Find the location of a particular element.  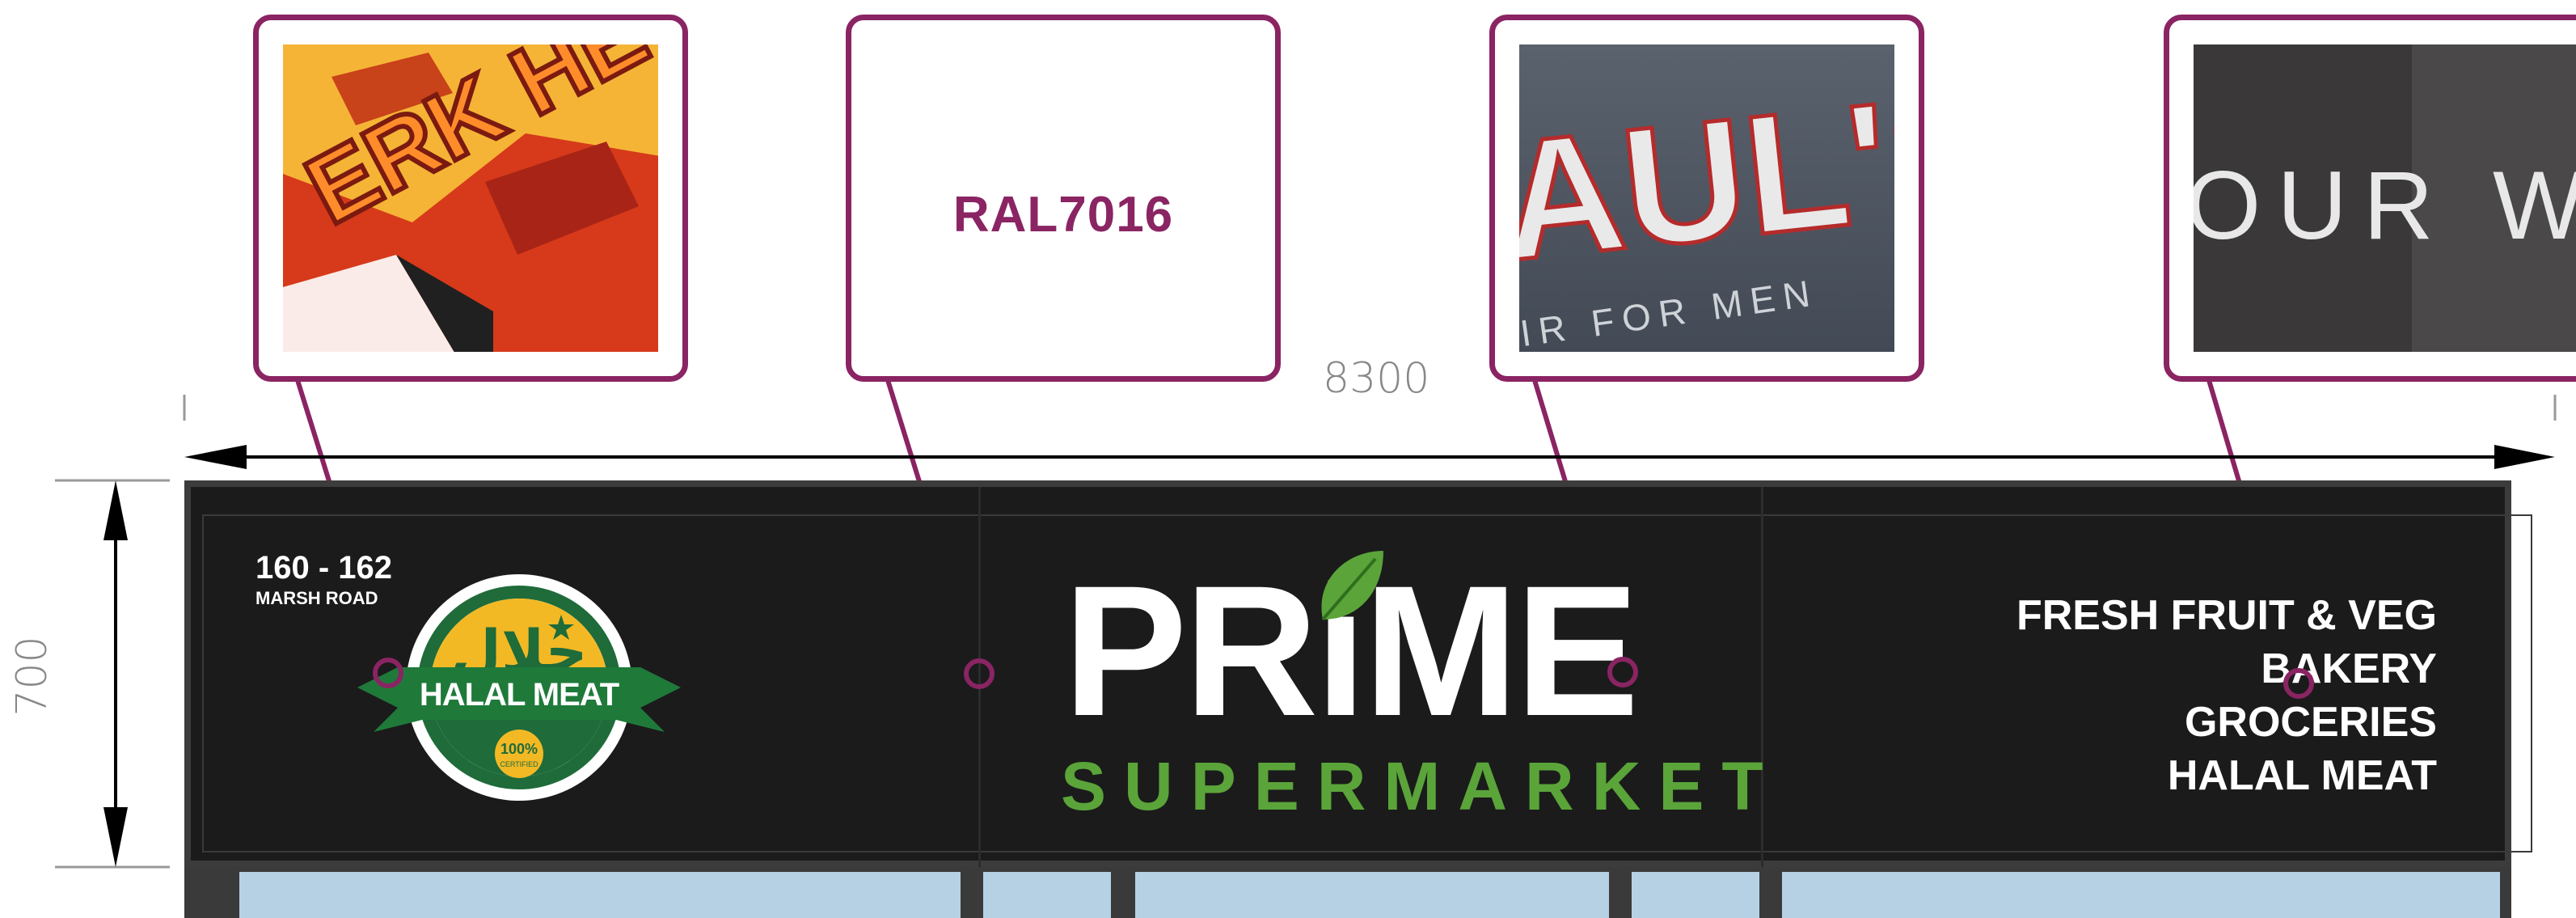

supermarket-subtitle: SUPERMARKET is located at coordinates (1421, 786).